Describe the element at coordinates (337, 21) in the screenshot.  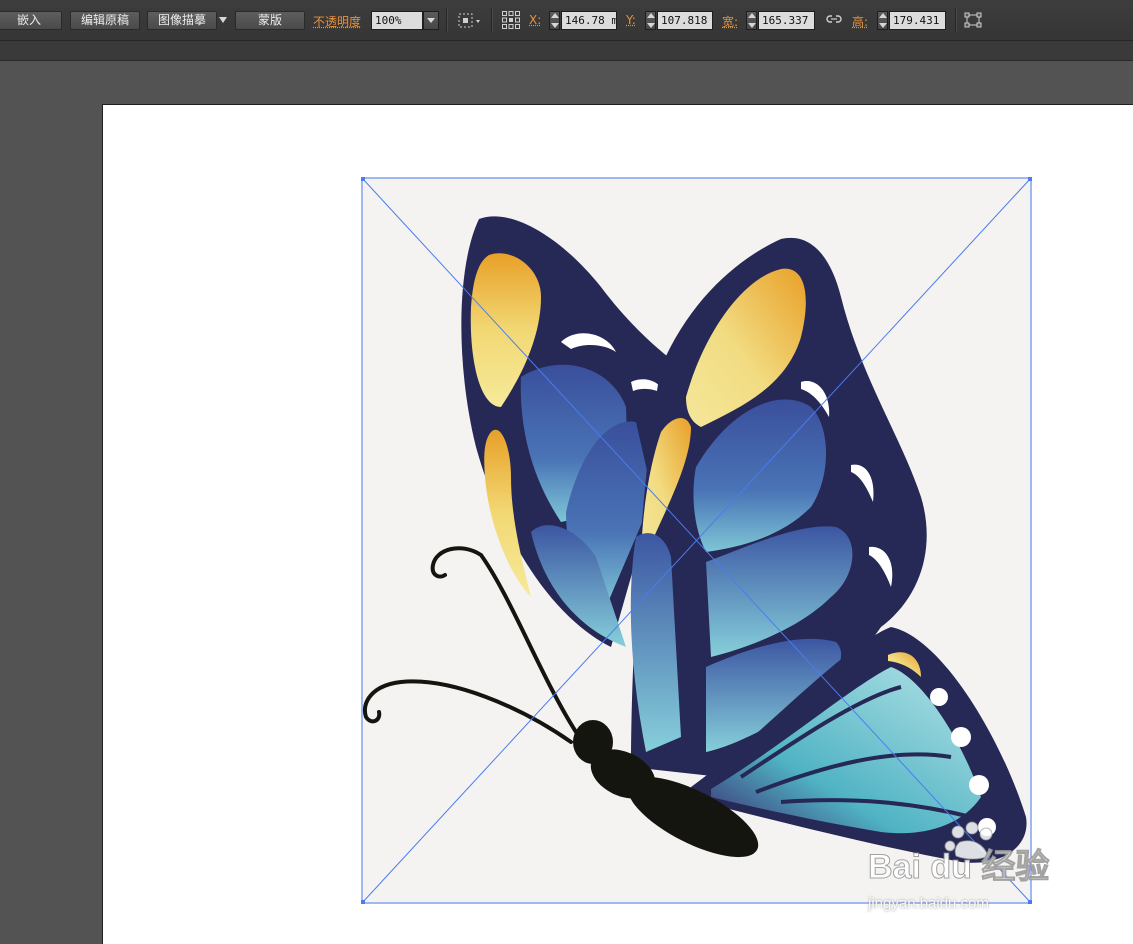
I see `opacity-label: 不透明度` at that location.